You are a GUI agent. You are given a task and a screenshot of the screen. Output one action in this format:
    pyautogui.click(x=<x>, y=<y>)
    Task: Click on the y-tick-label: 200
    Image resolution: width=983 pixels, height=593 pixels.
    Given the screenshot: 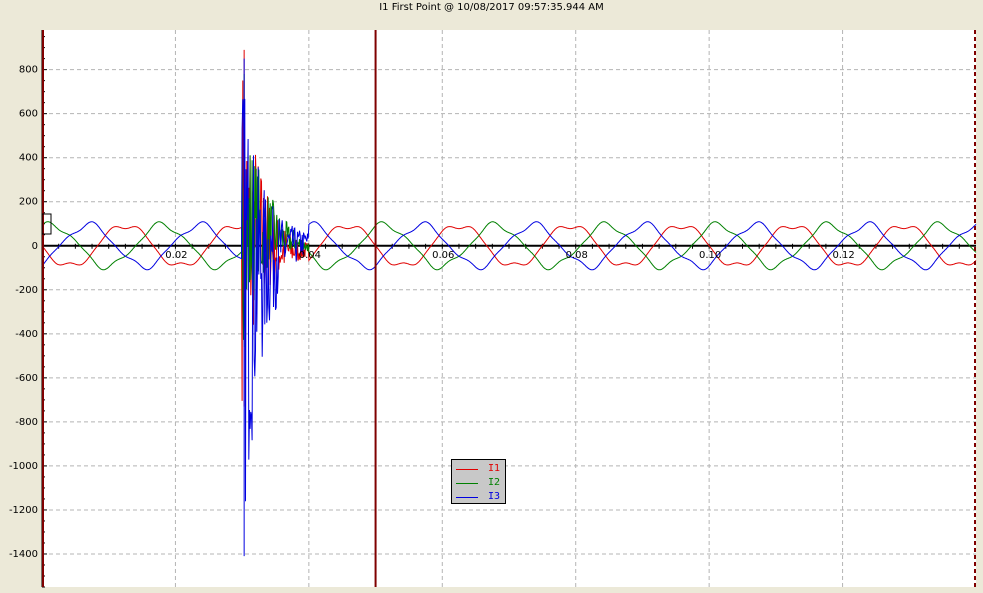 What is the action you would take?
    pyautogui.click(x=28, y=202)
    